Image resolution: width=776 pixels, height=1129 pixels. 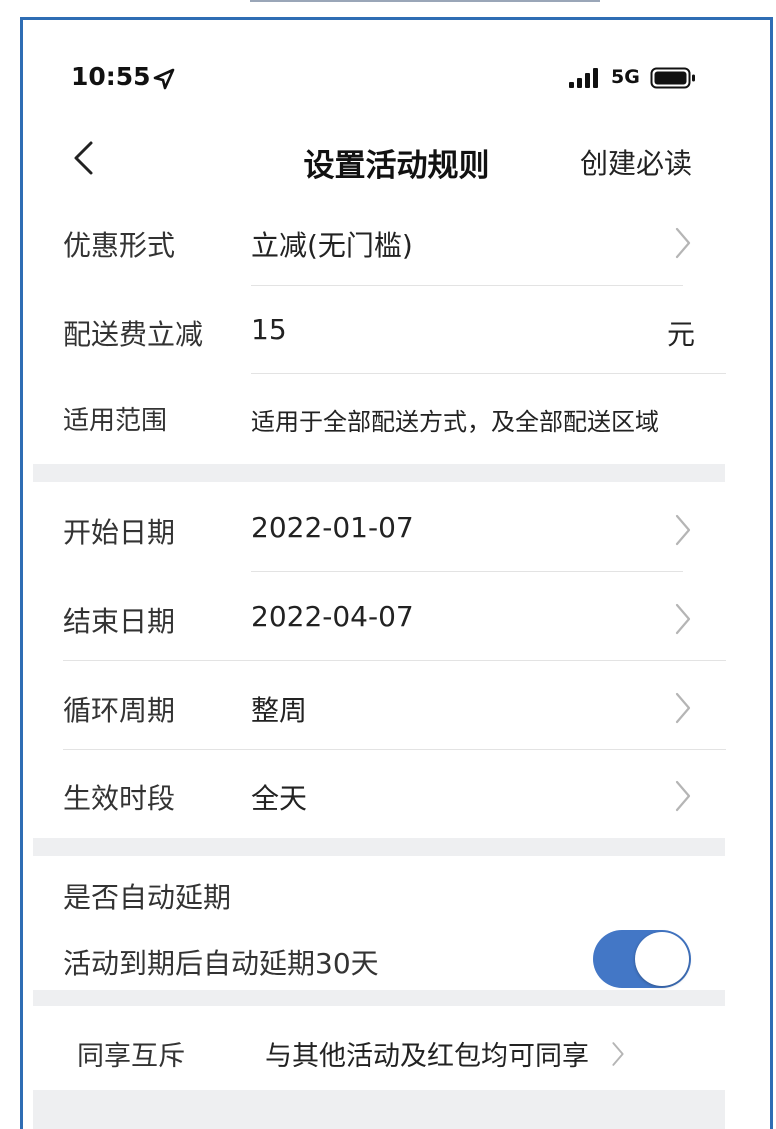 I want to click on start-date-row: 开始日期 2022-01-07, so click(x=396, y=529).